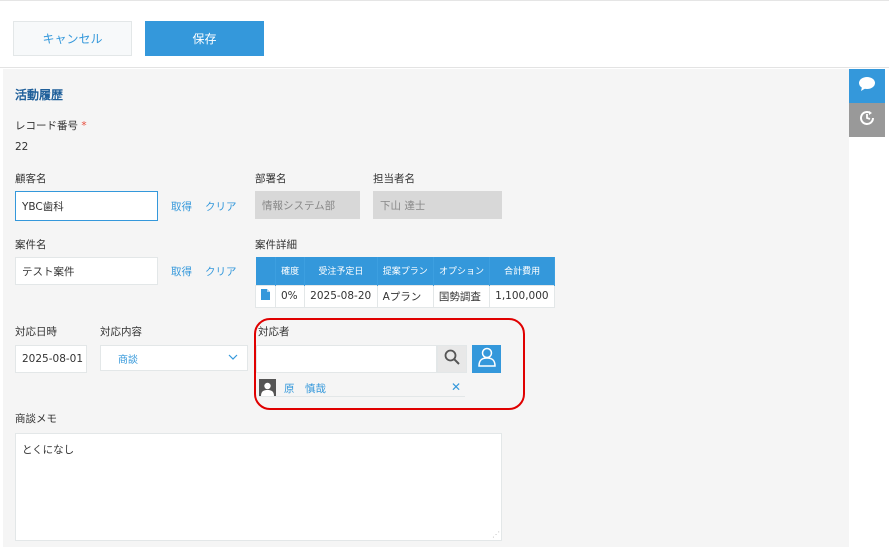  What do you see at coordinates (394, 179) in the screenshot?
I see `person-in-charge-label: 担当者名` at bounding box center [394, 179].